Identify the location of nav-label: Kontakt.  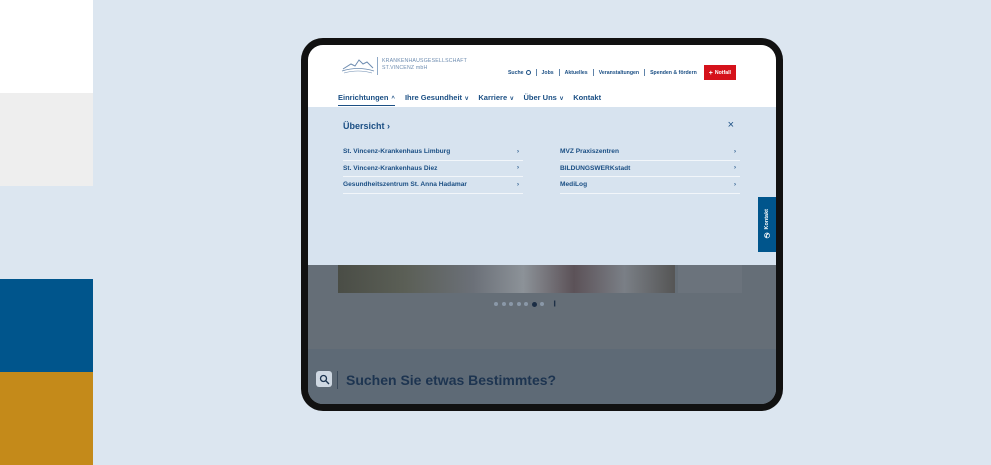
(587, 97).